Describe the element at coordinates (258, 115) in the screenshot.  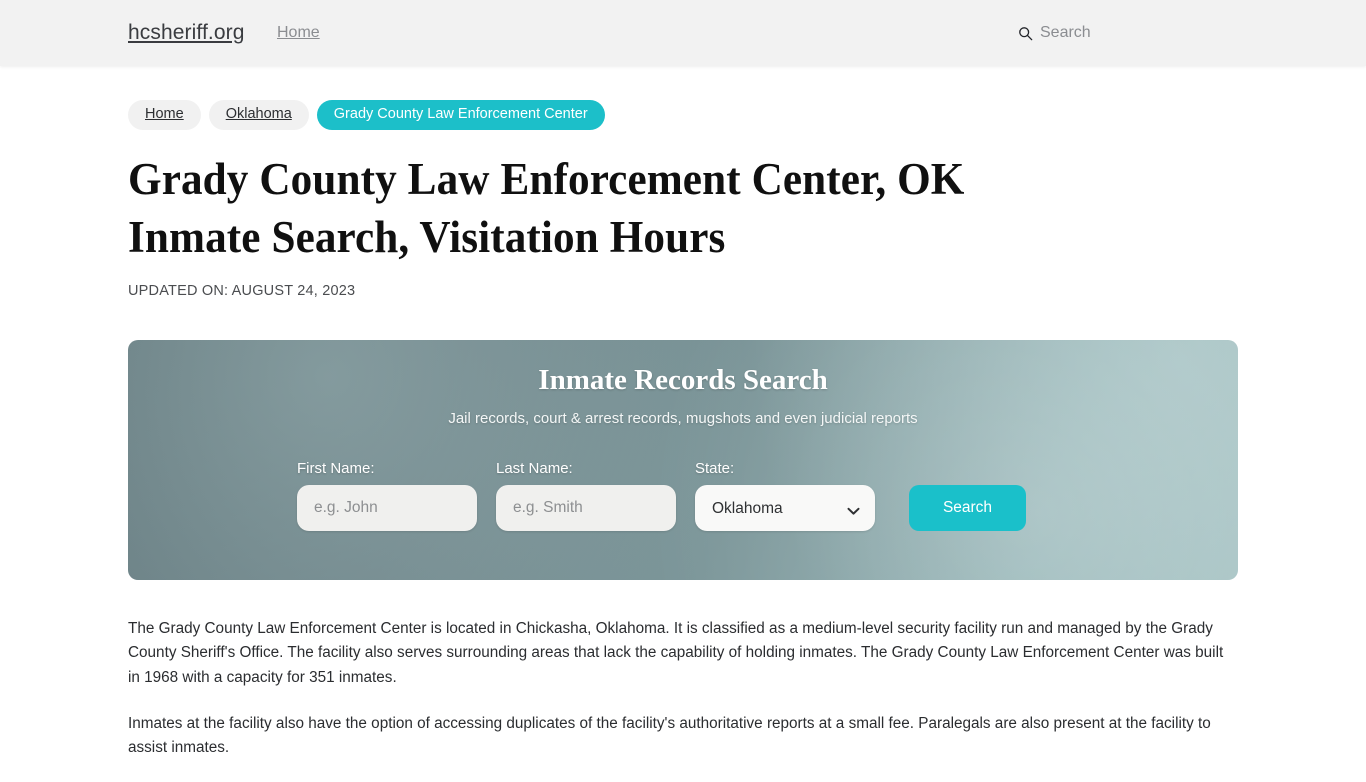
I see `breadcrumb-item-oklahoma: Oklahoma` at that location.